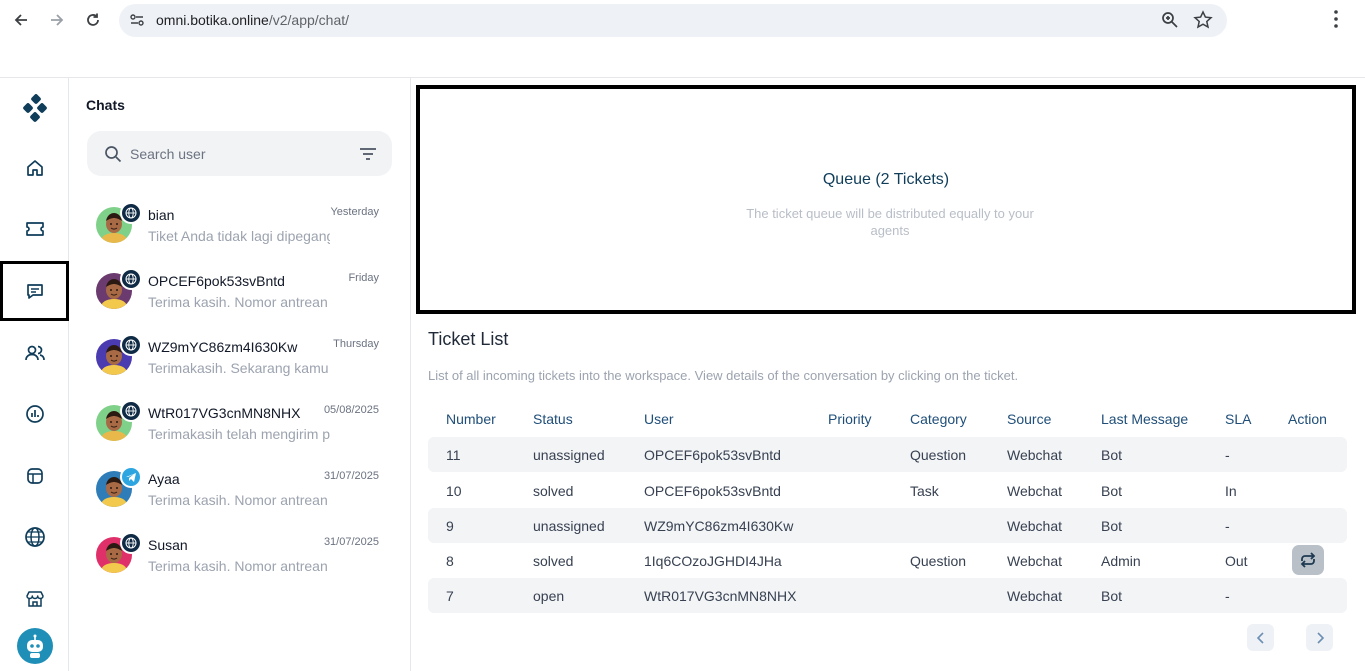  I want to click on chat-contact-name: Susan, so click(168, 545).